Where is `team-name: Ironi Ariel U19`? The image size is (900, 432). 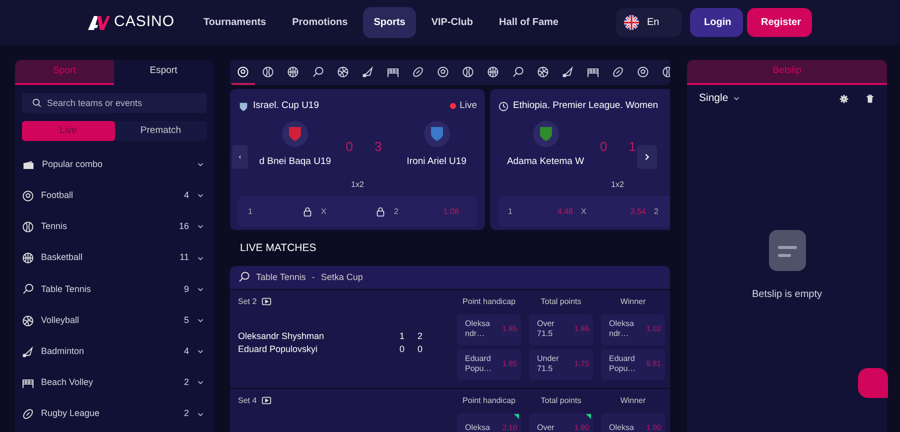 team-name: Ironi Ariel U19 is located at coordinates (436, 162).